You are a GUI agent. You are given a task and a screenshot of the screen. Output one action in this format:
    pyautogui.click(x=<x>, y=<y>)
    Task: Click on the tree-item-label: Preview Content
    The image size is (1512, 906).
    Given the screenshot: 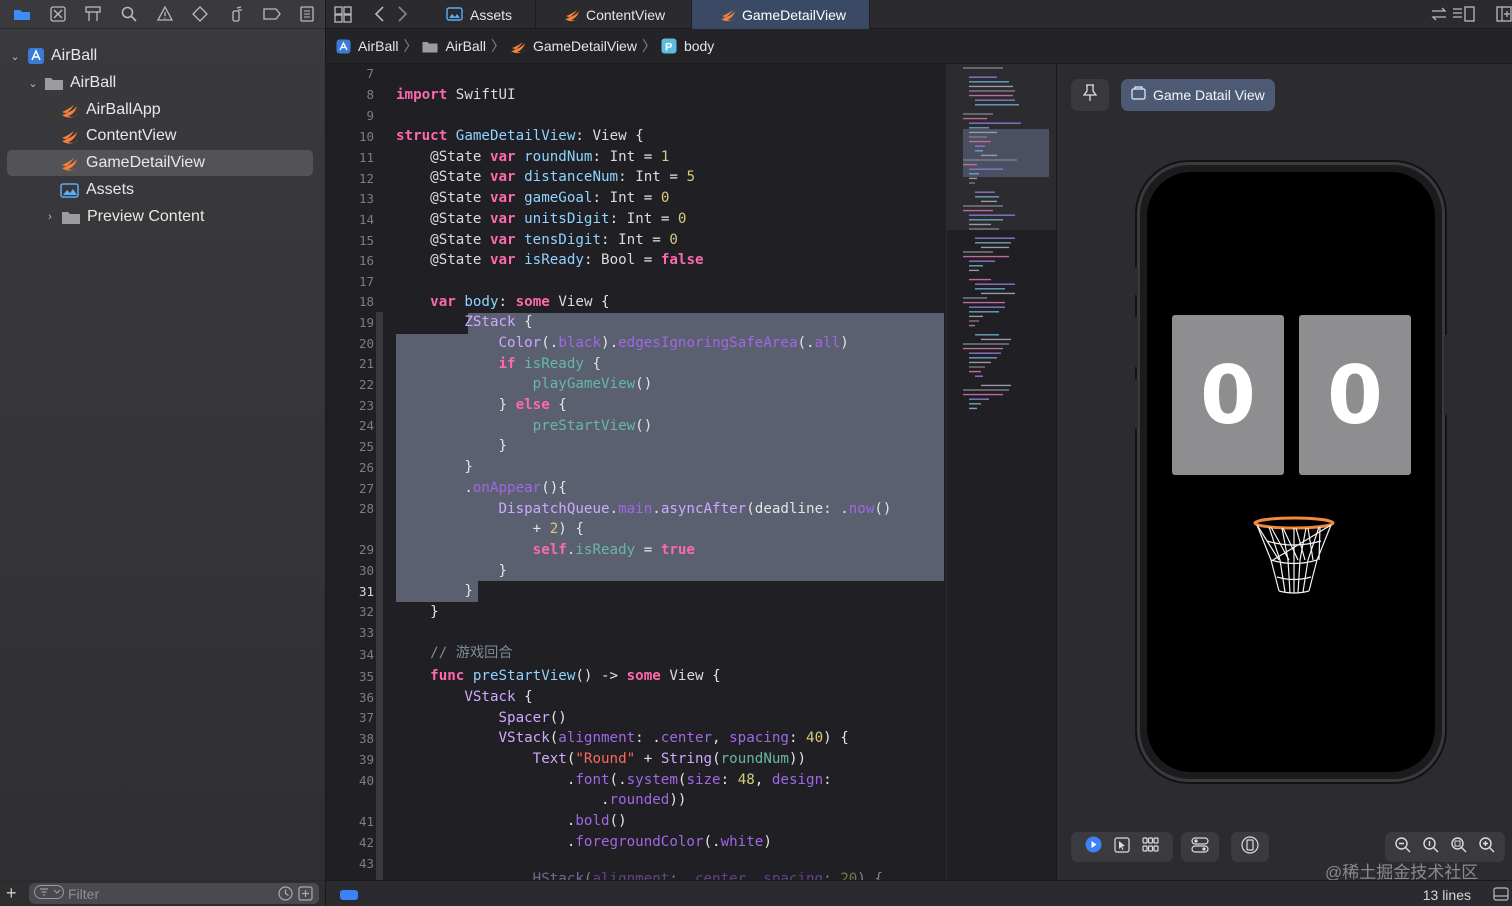 What is the action you would take?
    pyautogui.click(x=146, y=216)
    